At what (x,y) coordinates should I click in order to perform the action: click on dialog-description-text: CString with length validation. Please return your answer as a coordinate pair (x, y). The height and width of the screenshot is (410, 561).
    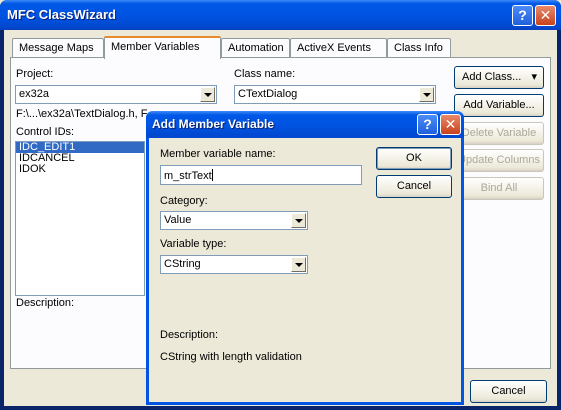
    Looking at the image, I should click on (231, 357).